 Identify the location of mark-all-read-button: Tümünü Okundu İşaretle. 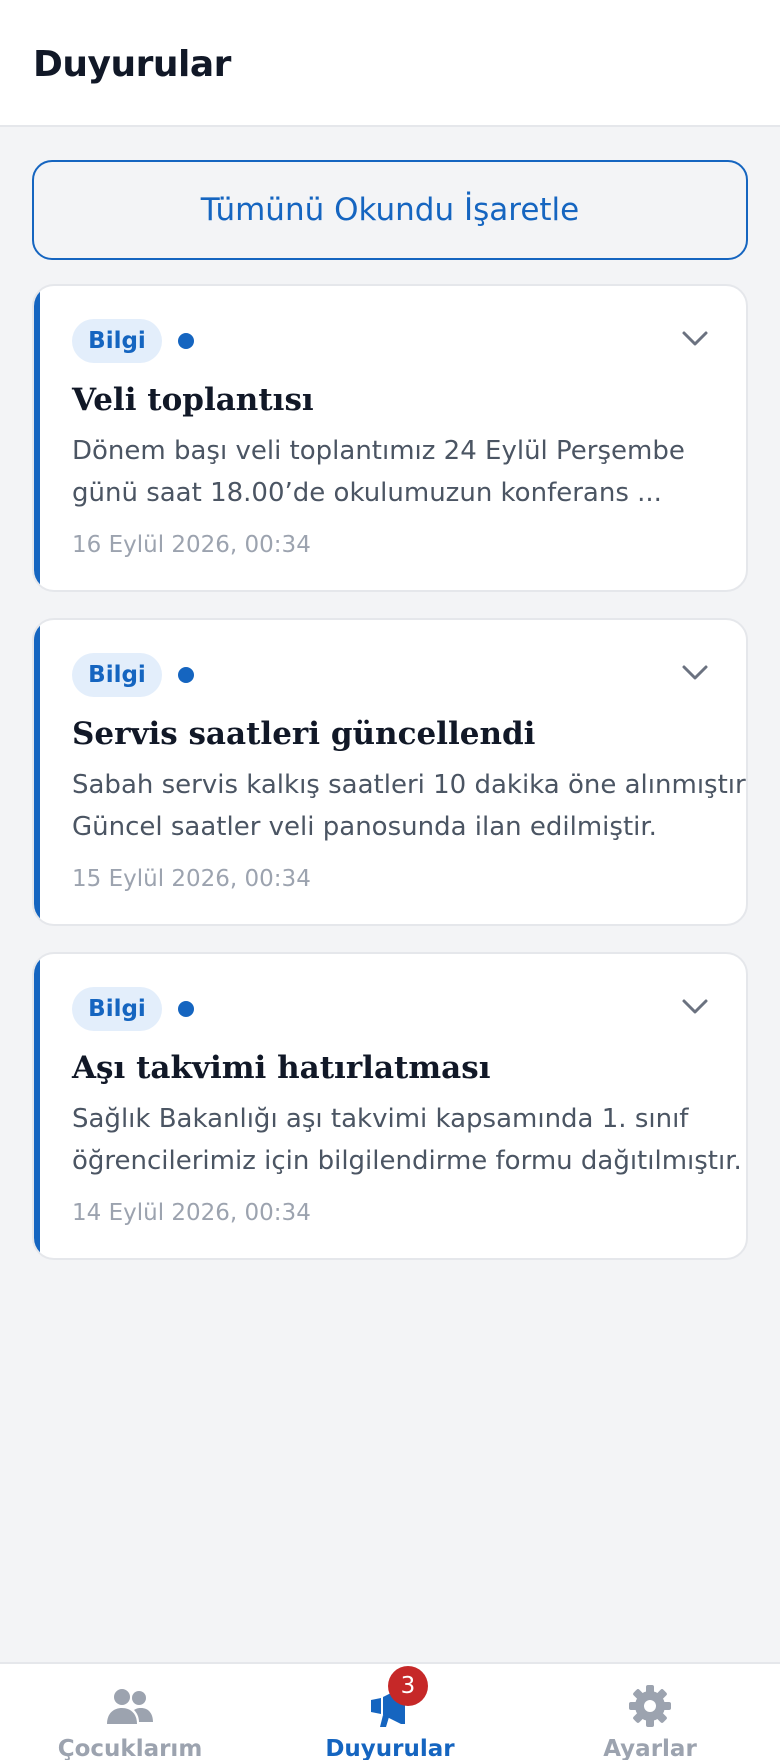
(390, 210).